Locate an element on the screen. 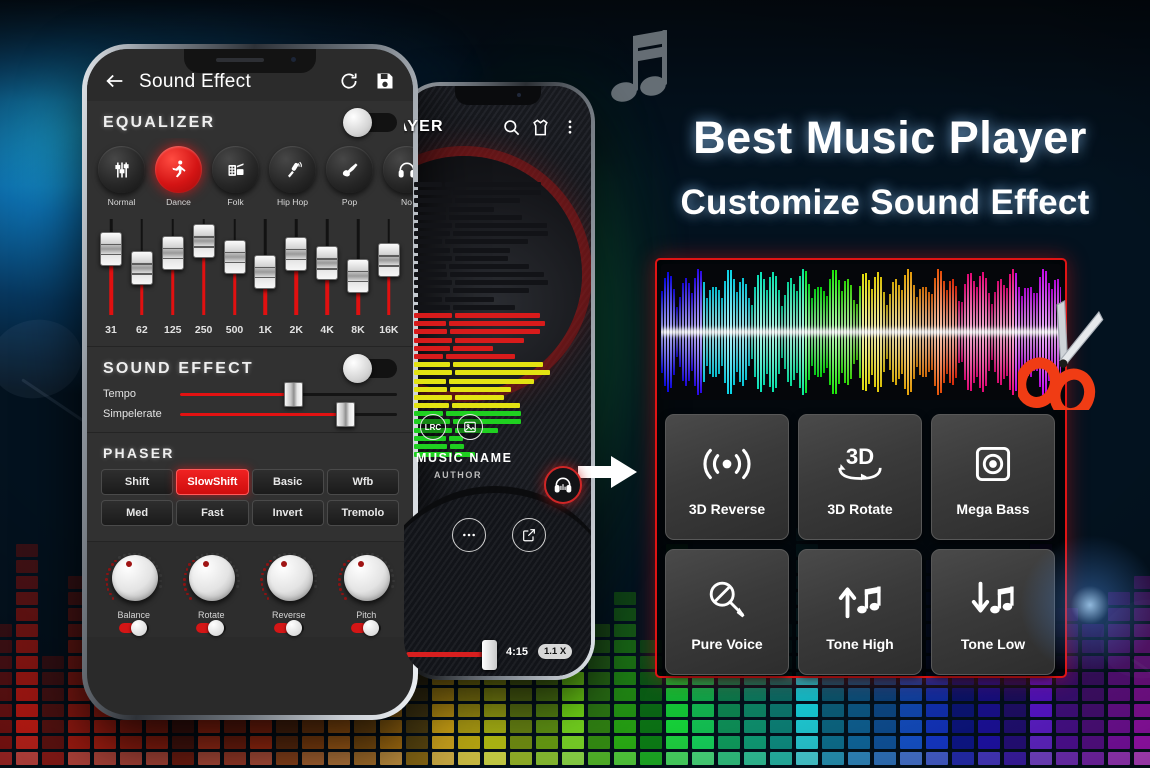 This screenshot has width=1150, height=768. eq-preset-label: Hip Hop is located at coordinates (292, 202).